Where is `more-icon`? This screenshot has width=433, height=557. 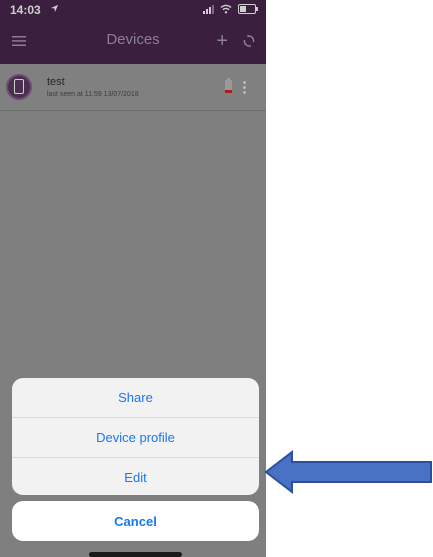
more-icon is located at coordinates (244, 87).